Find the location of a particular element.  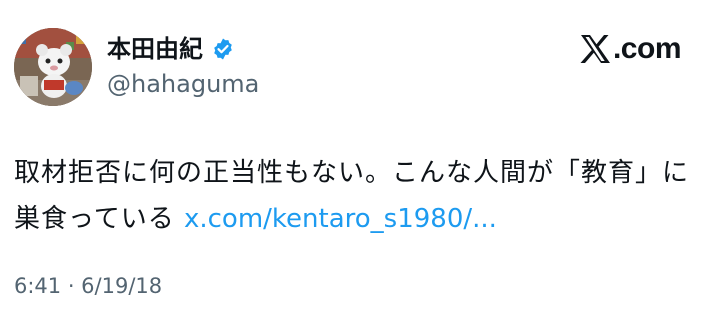

verified-badge-icon is located at coordinates (223, 49).